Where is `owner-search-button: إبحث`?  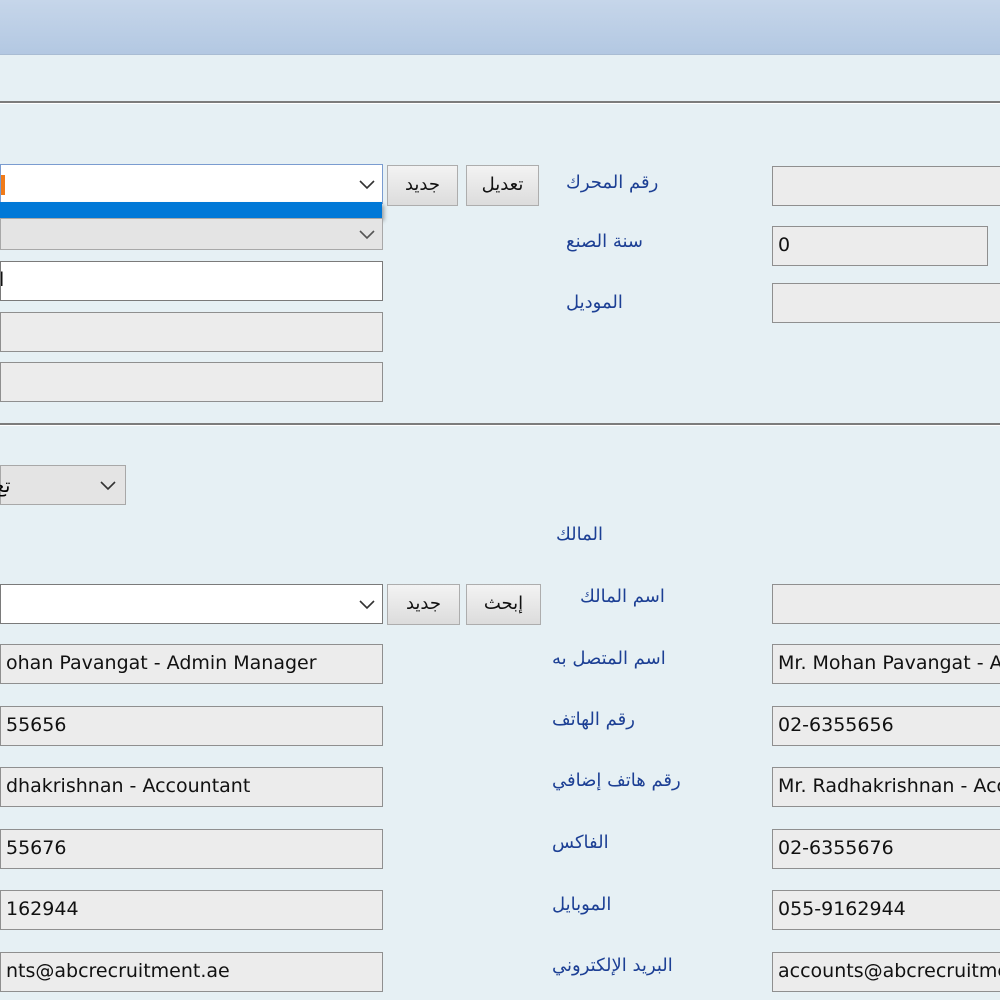 owner-search-button: إبحث is located at coordinates (503, 604).